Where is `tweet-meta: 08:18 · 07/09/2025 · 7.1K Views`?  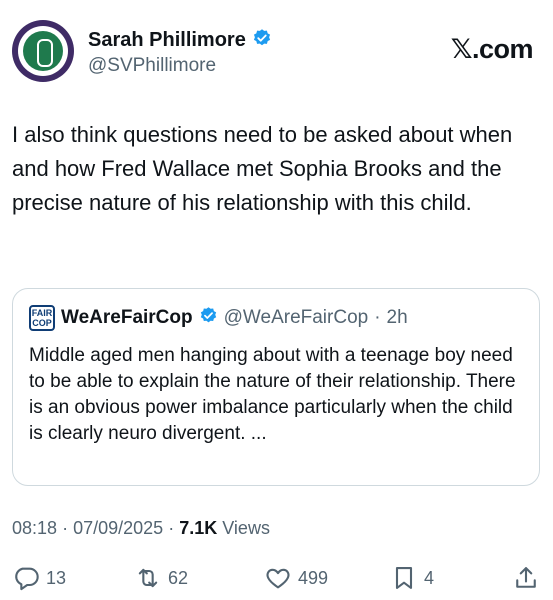
tweet-meta: 08:18 · 07/09/2025 · 7.1K Views is located at coordinates (141, 528).